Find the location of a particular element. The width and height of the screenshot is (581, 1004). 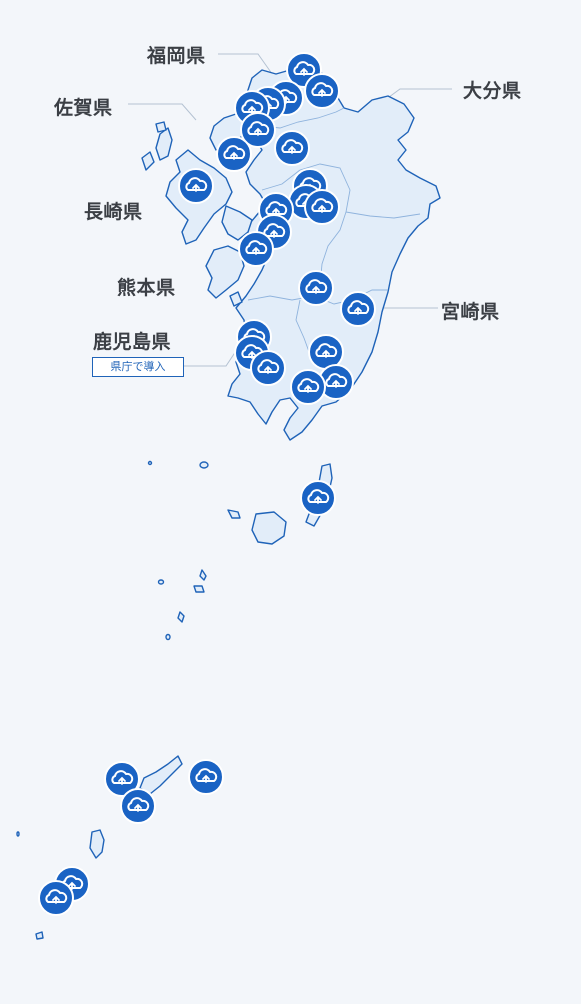

leader-oita is located at coordinates (418, 94).